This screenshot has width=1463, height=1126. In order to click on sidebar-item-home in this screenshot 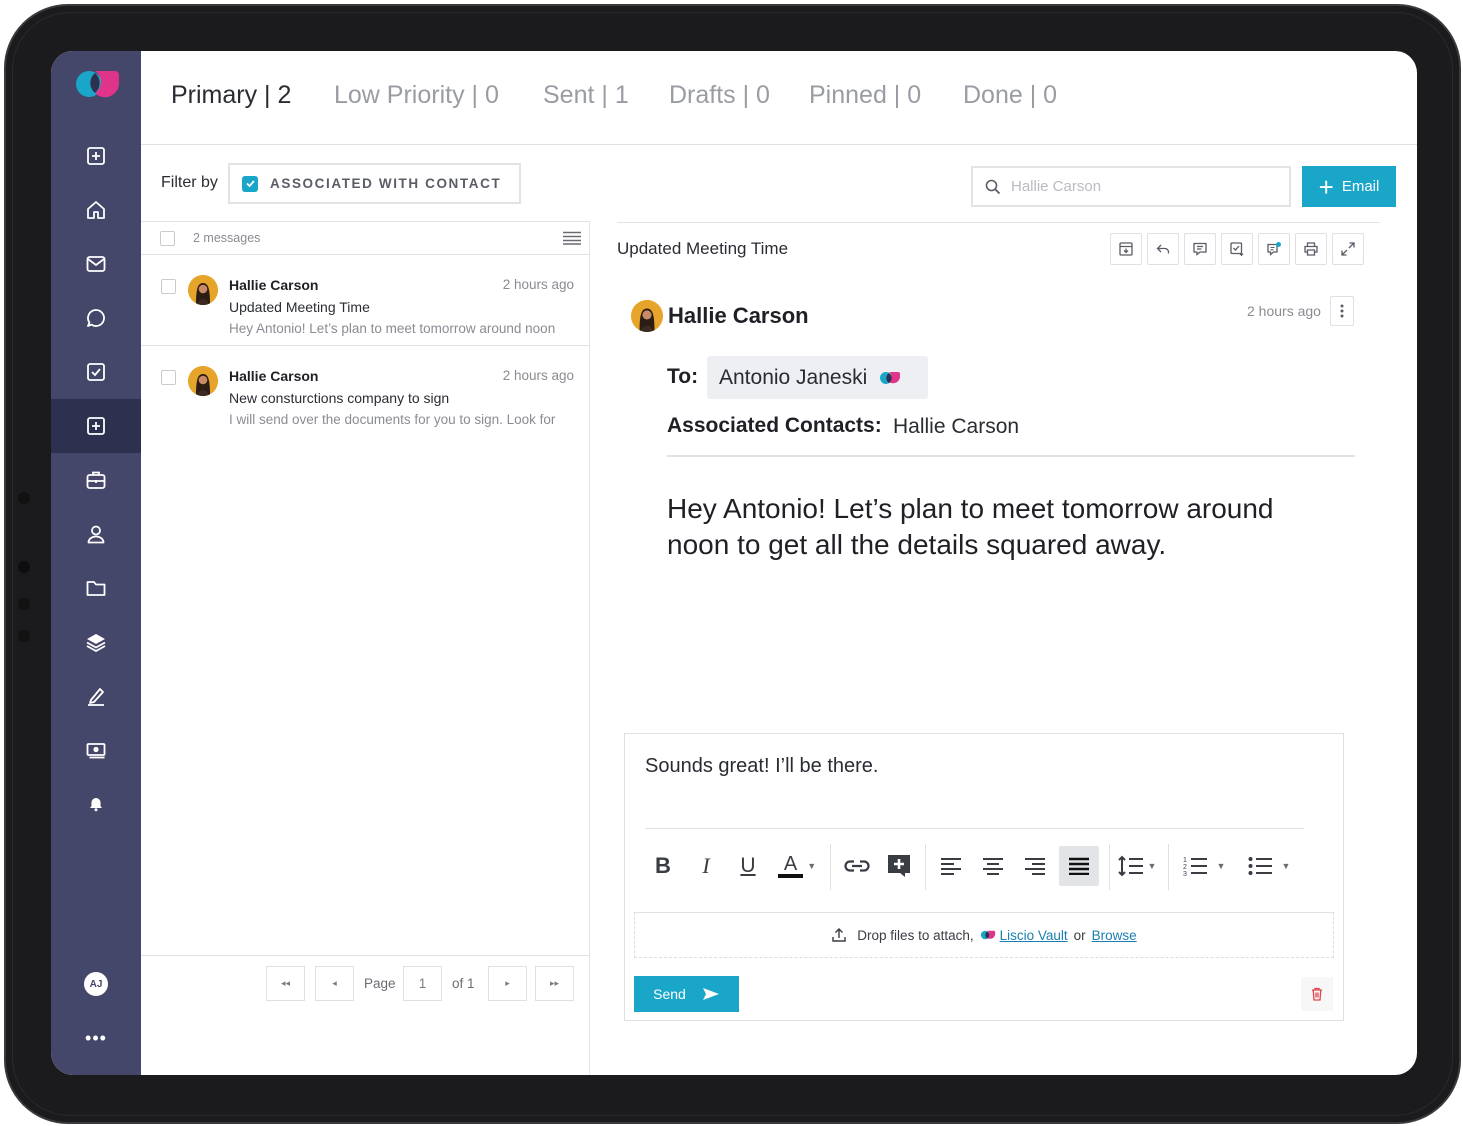, I will do `click(96, 210)`.